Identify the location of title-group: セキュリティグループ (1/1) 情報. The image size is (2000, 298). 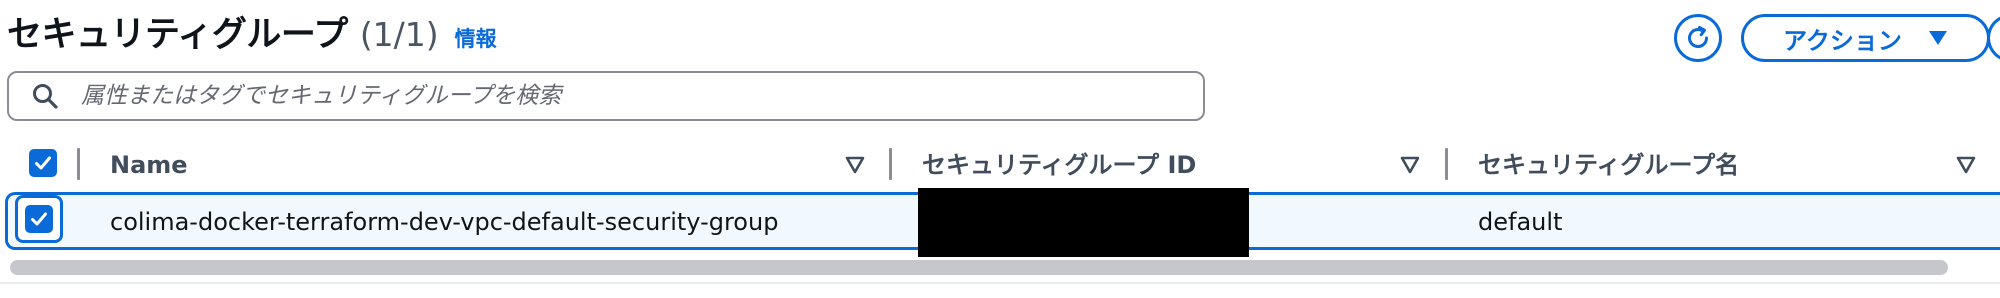
(252, 35).